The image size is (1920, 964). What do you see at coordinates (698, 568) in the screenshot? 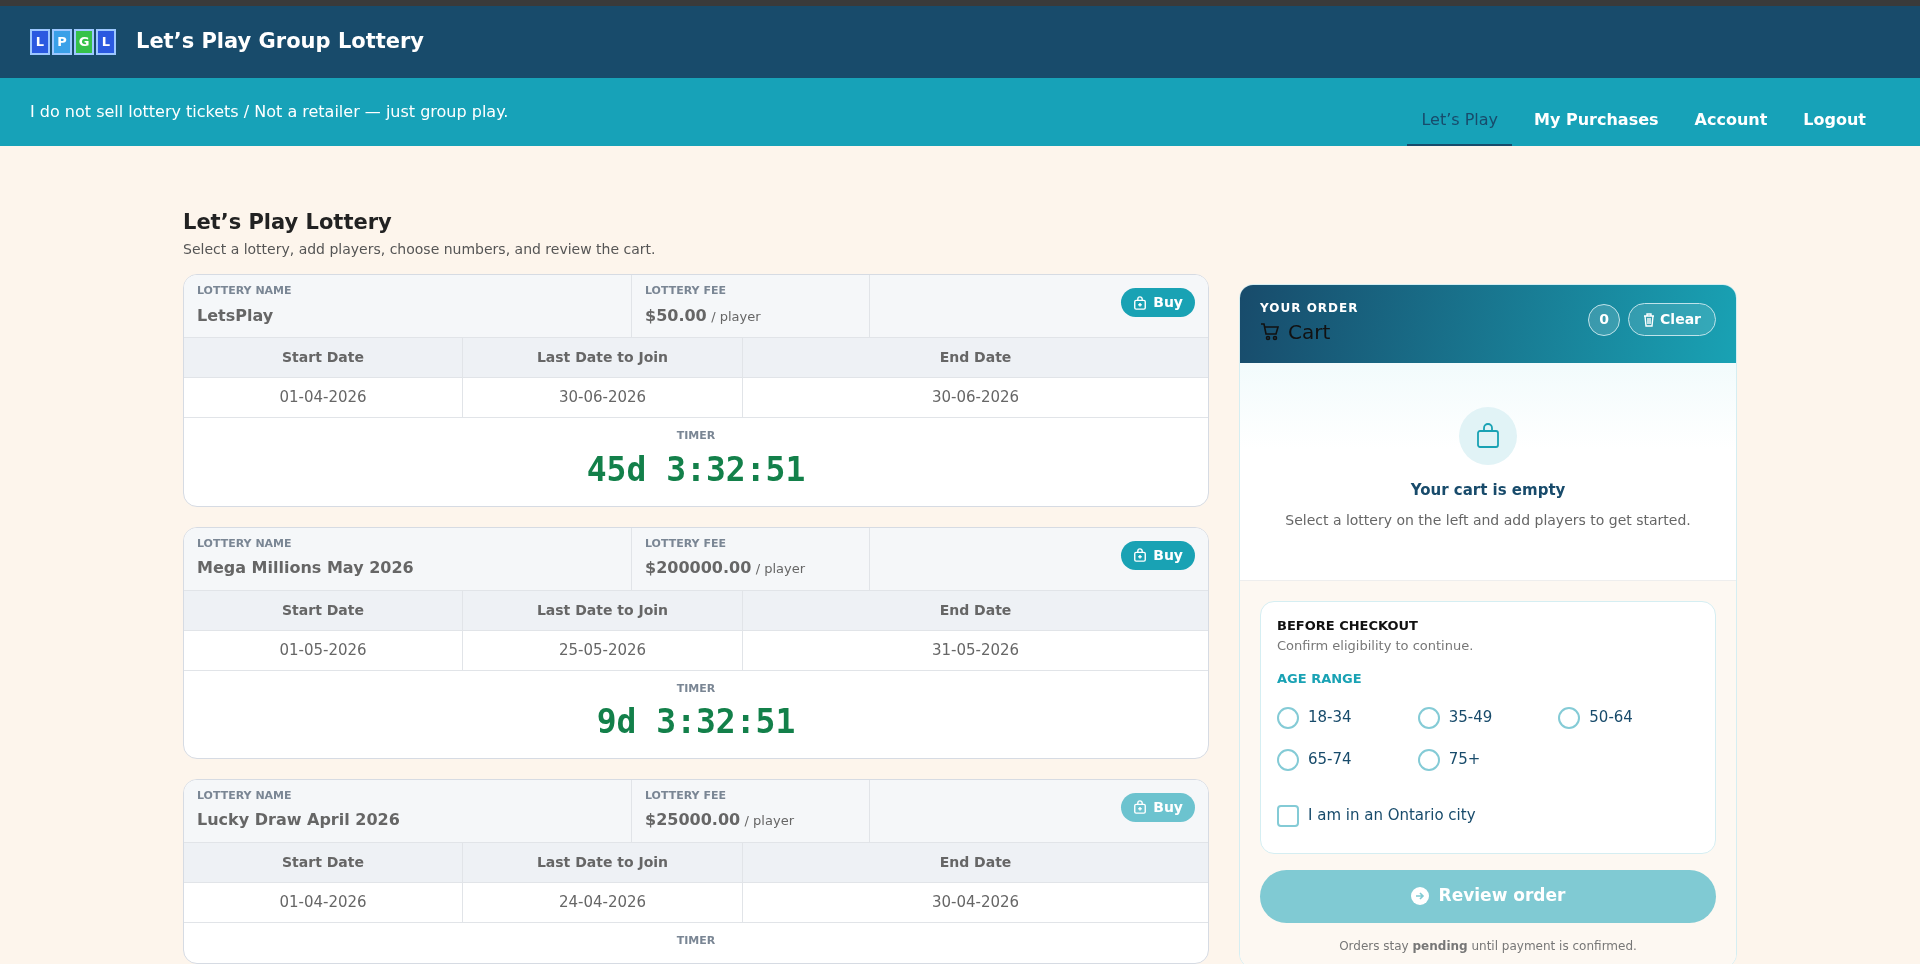
I see `lottery-fee: $200000.00` at bounding box center [698, 568].